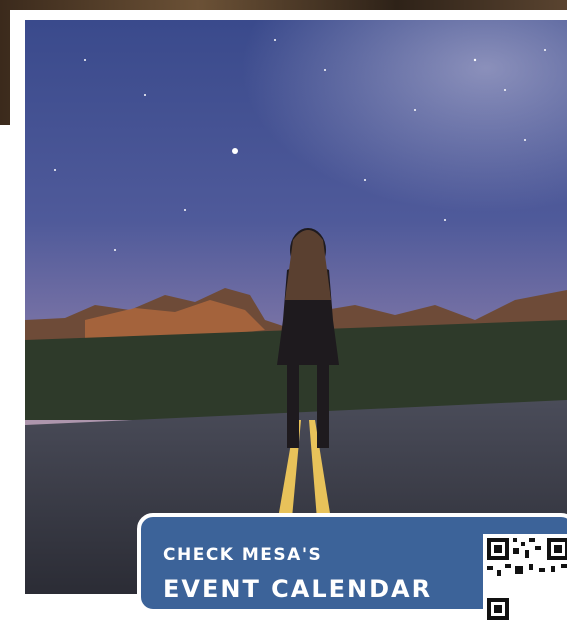 The width and height of the screenshot is (567, 624). Describe the element at coordinates (352, 568) in the screenshot. I see `event-calendar-card: CHECK MESA'S EVENT CALENDAR` at that location.